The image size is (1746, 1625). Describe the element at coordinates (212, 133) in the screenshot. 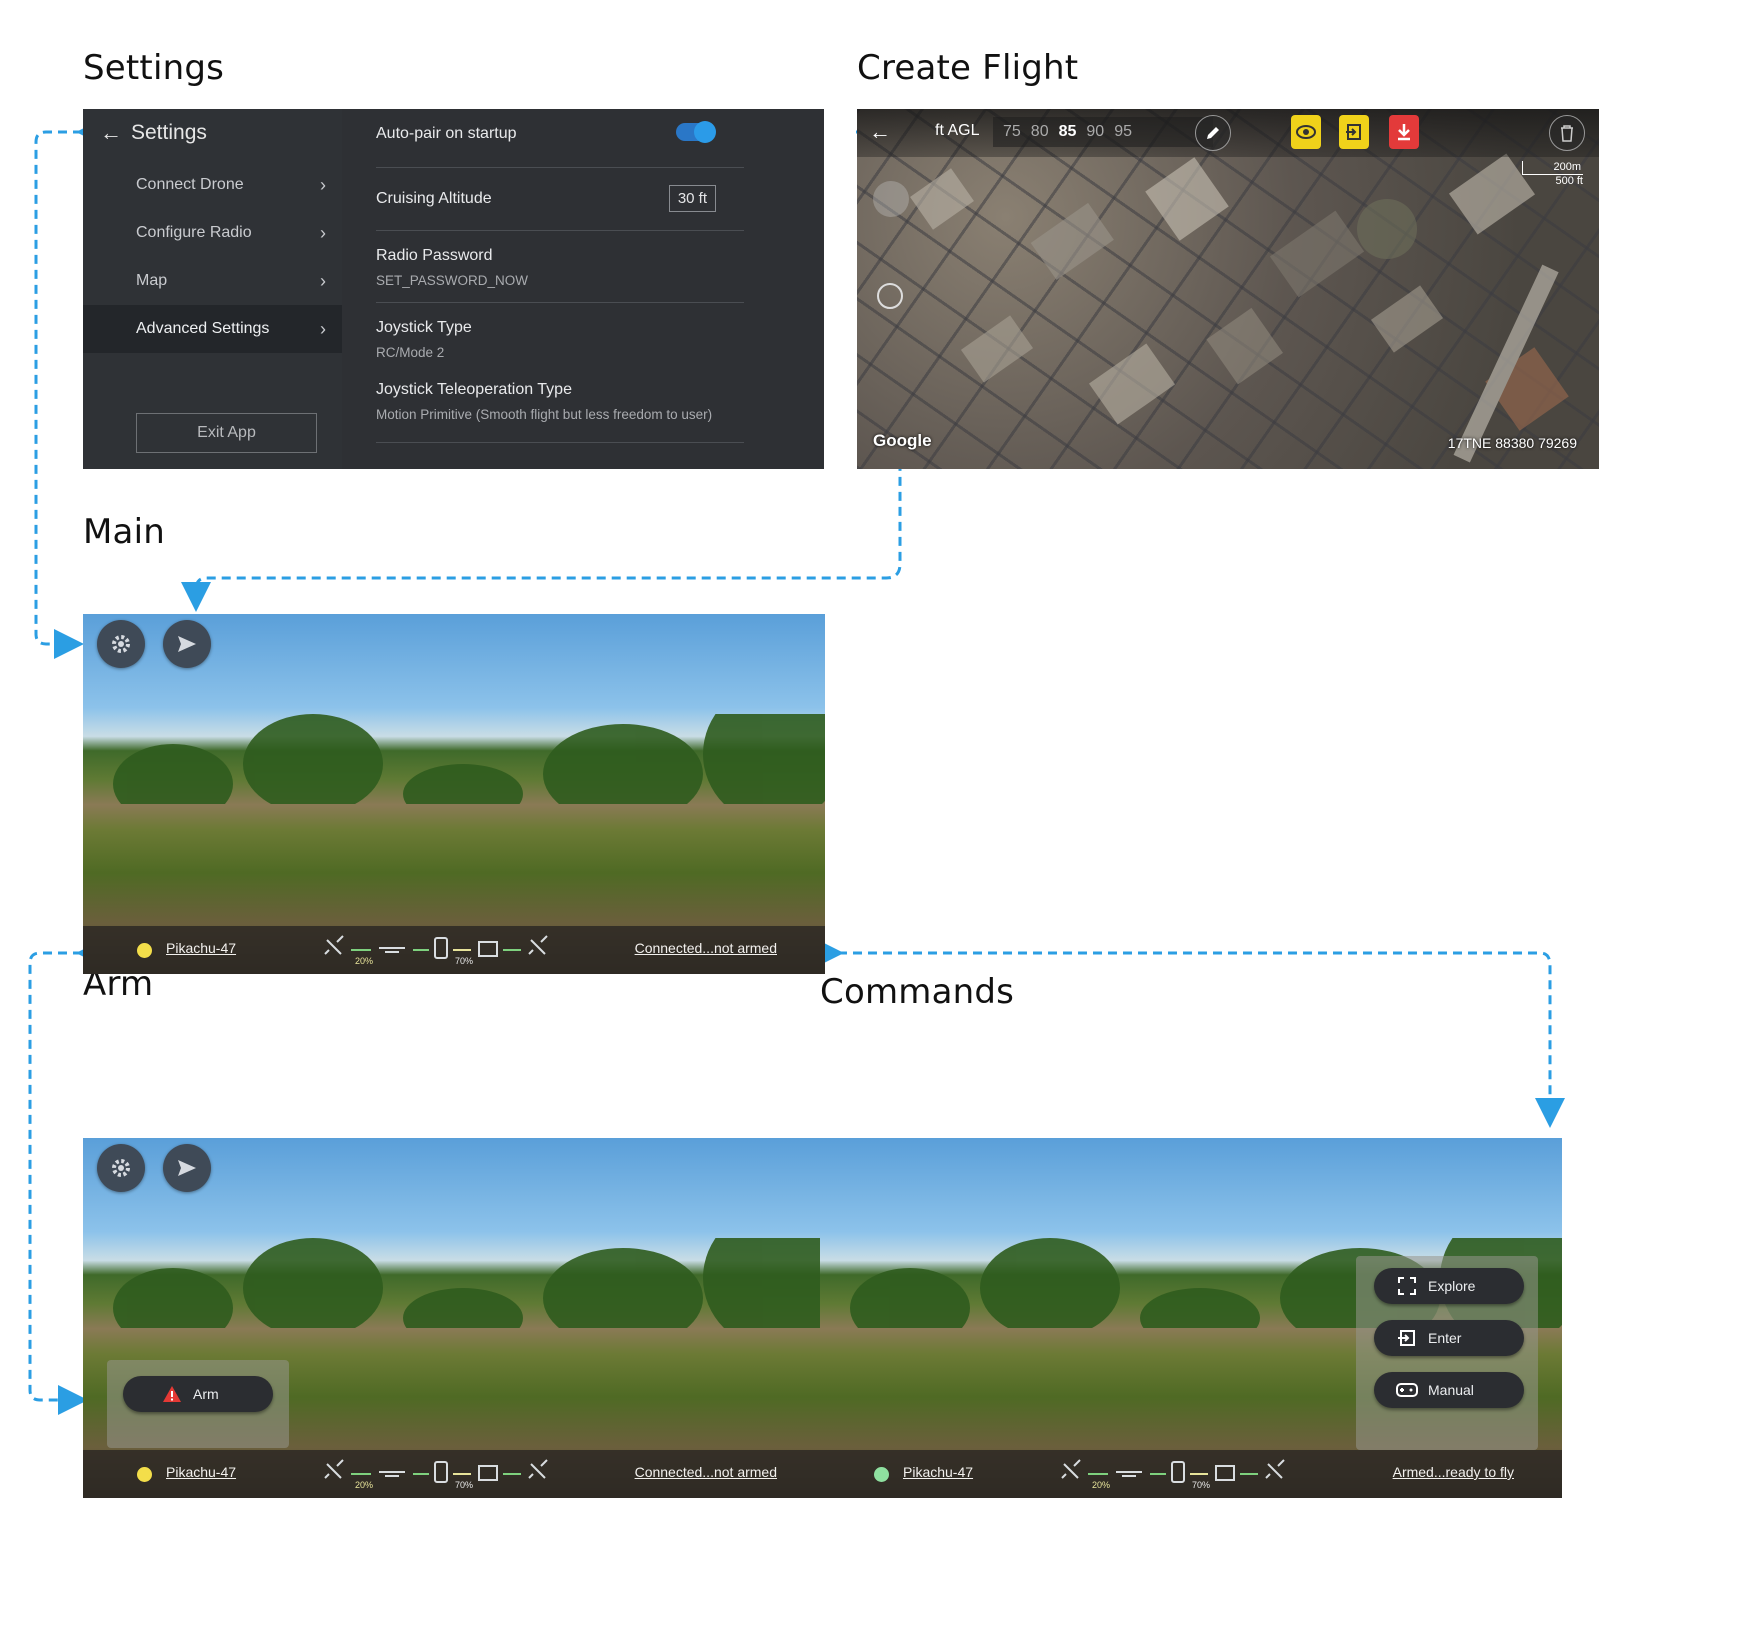

I see `settings-header: ← Settings` at that location.